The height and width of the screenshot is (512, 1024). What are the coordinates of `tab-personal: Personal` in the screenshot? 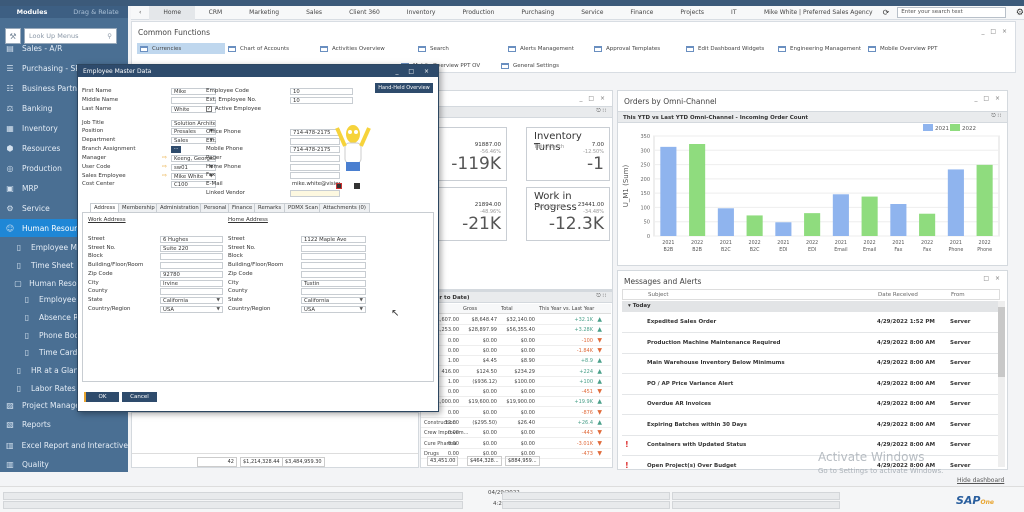 It's located at (215, 207).